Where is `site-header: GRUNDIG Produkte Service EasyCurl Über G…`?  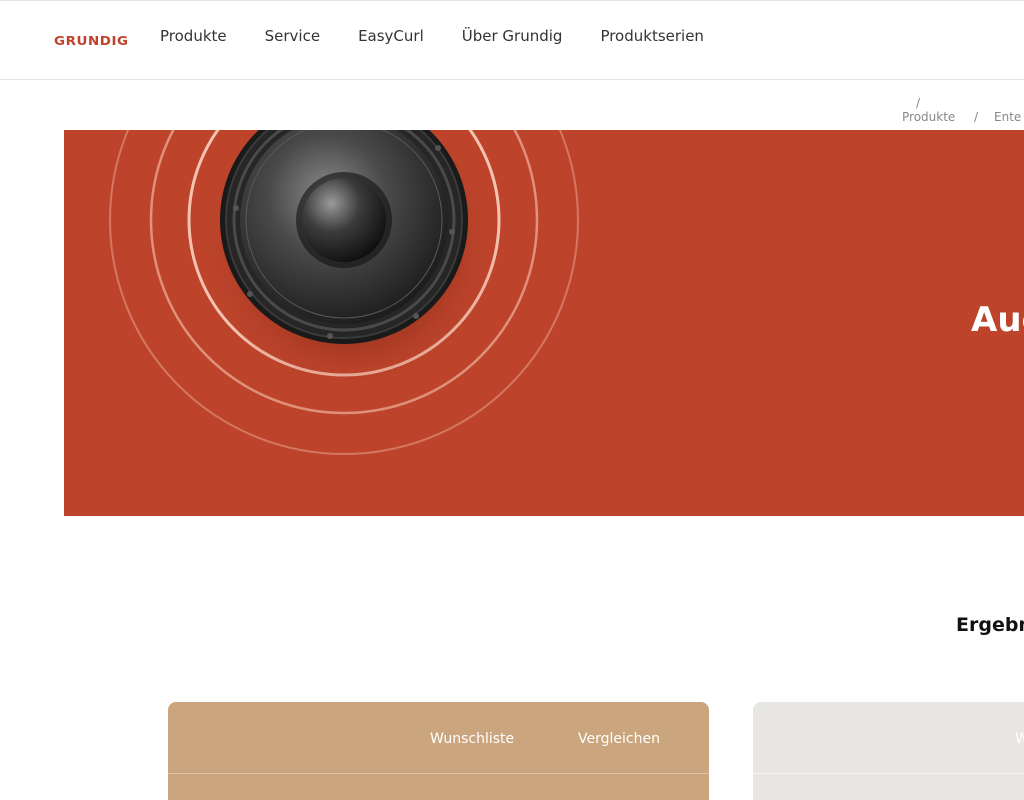 site-header: GRUNDIG Produkte Service EasyCurl Über G… is located at coordinates (512, 40).